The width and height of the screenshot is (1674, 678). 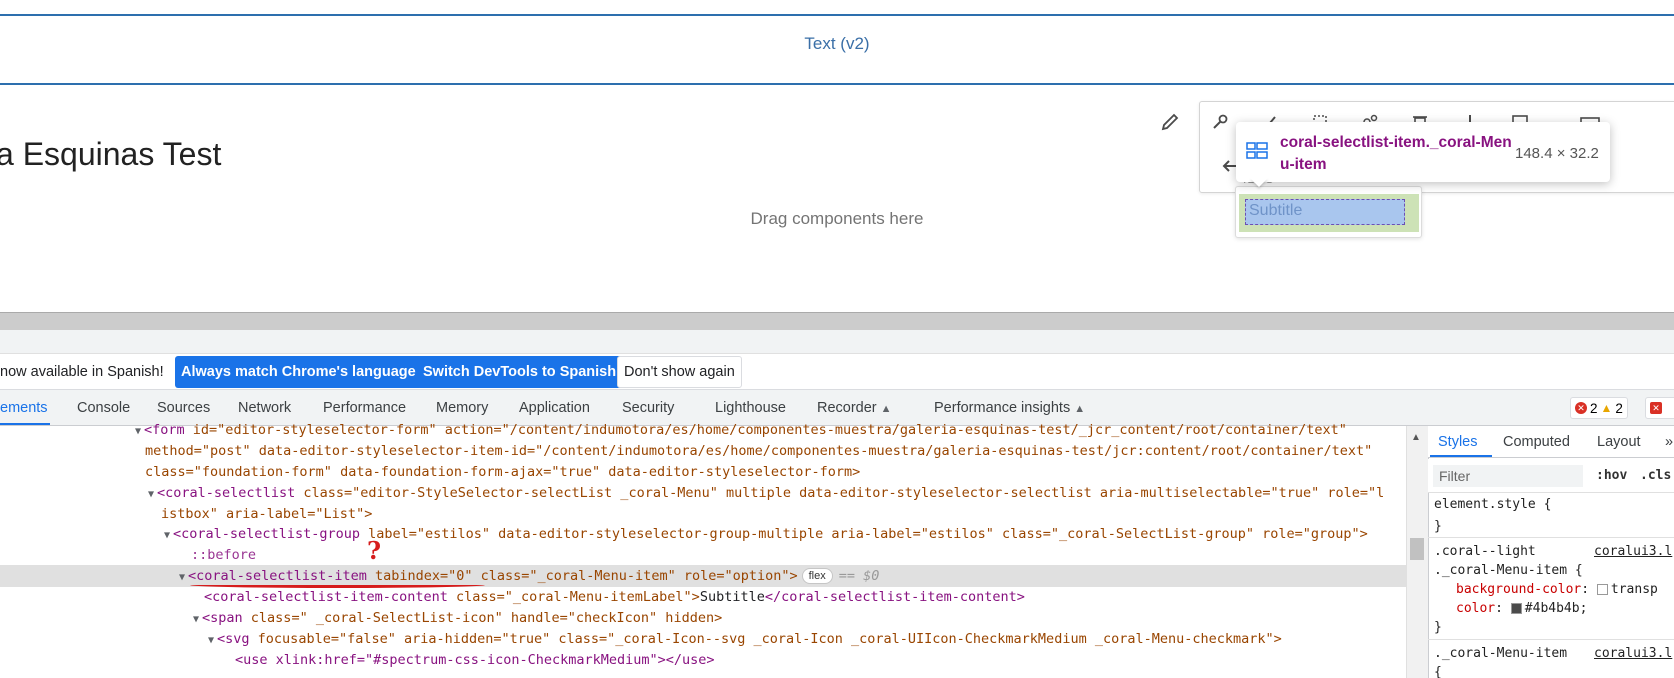 What do you see at coordinates (462, 408) in the screenshot?
I see `tab-memory: Memory` at bounding box center [462, 408].